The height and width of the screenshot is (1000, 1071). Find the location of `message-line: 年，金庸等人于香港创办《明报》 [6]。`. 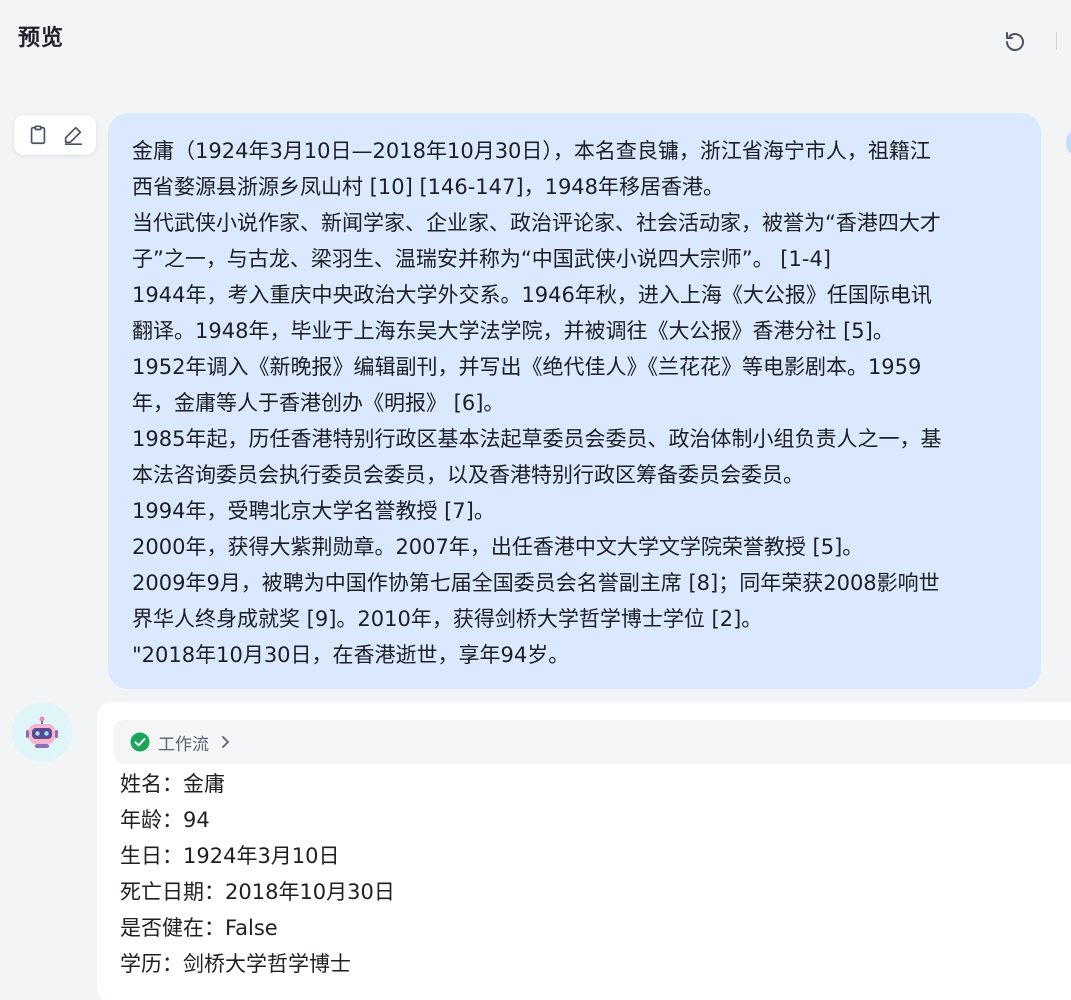

message-line: 年，金庸等人于香港创办《明报》 [6]。 is located at coordinates (318, 403).